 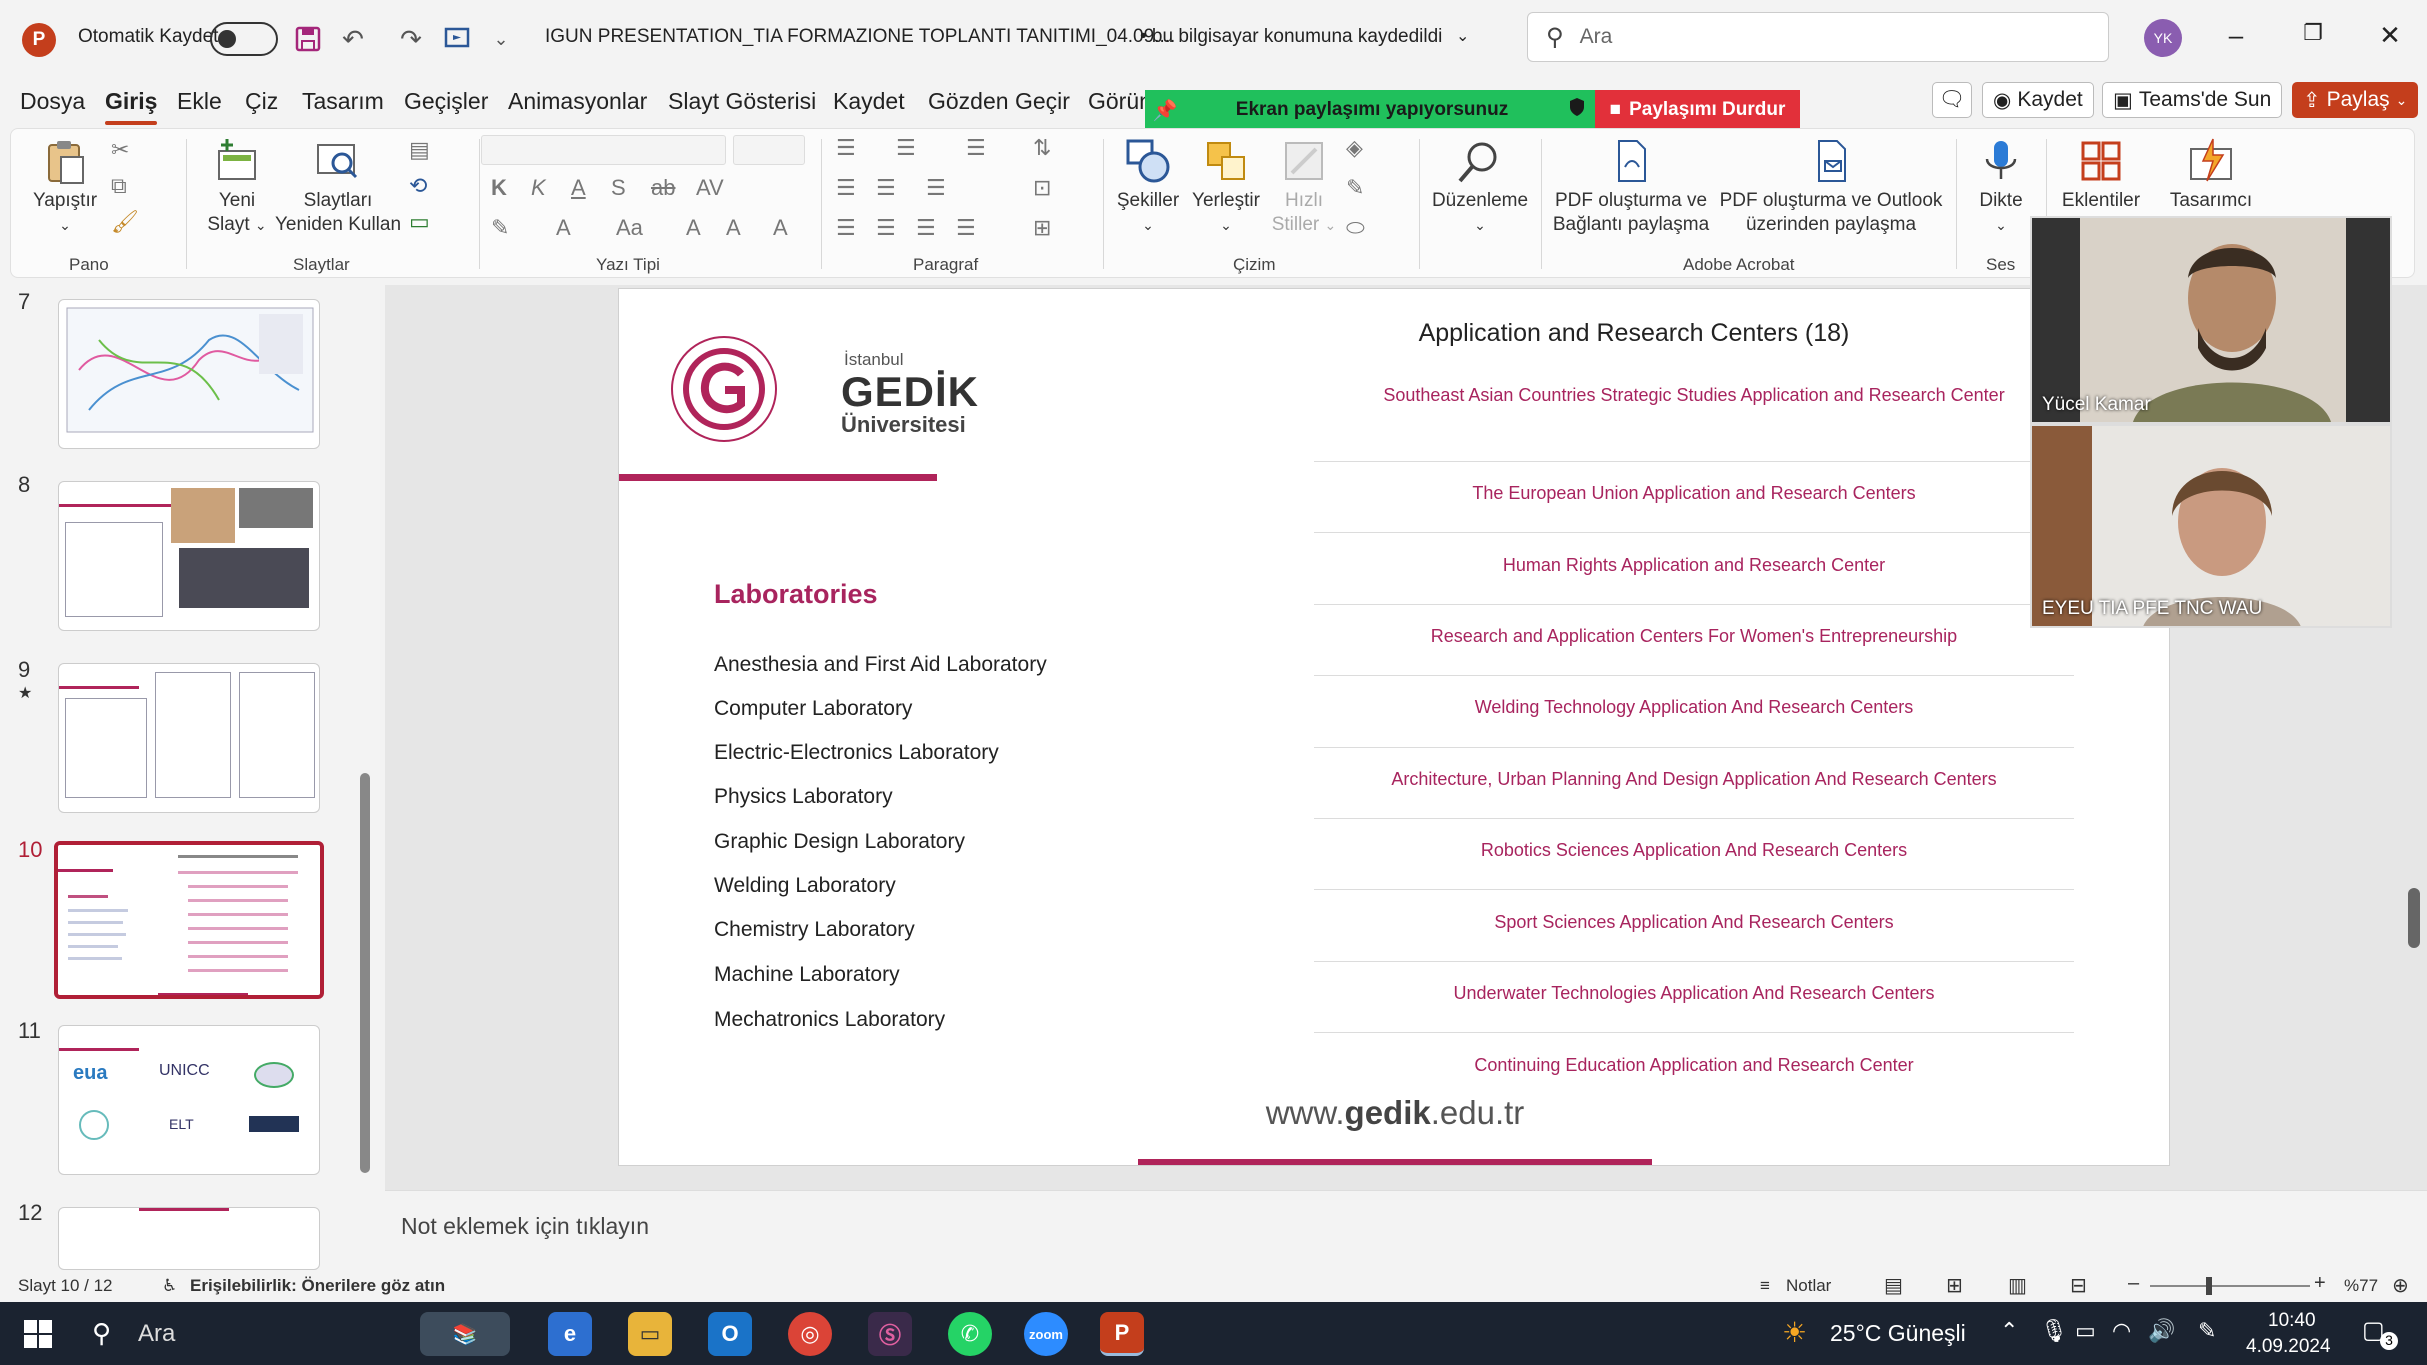 What do you see at coordinates (2192, 100) in the screenshot?
I see `teams-present-button: ▣ Teams'de Sun` at bounding box center [2192, 100].